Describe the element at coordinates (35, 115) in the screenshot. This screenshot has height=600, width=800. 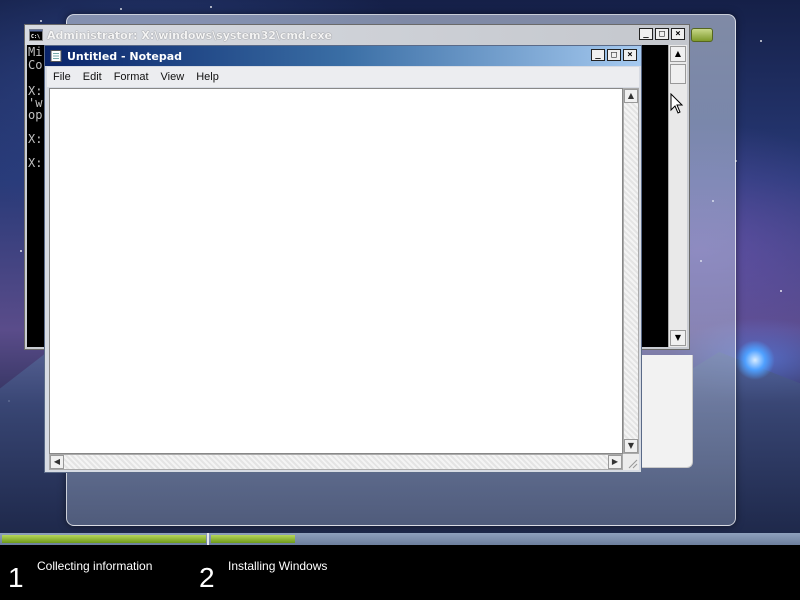
I see `console-line: op` at that location.